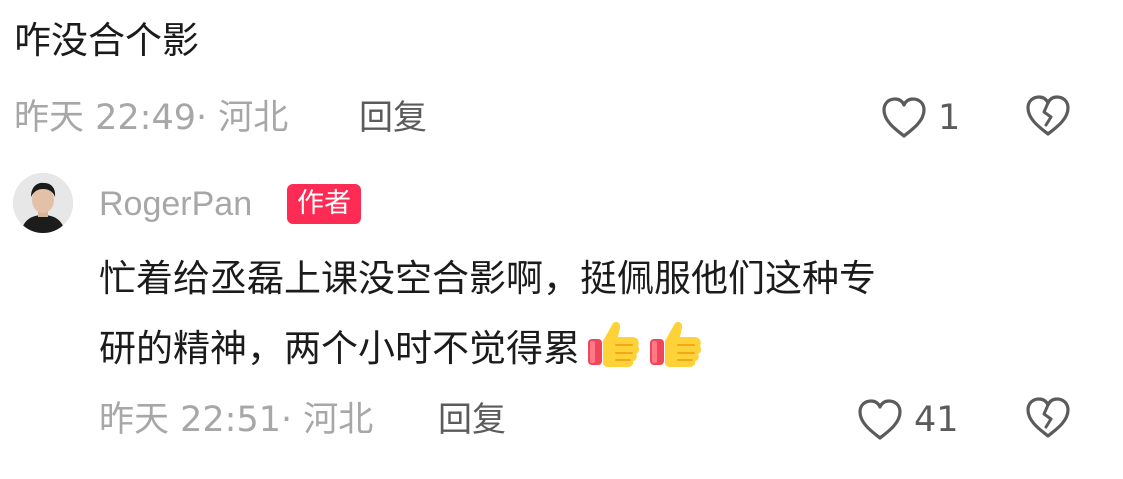 Image resolution: width=1123 pixels, height=479 pixels. I want to click on like-count: 41, so click(936, 420).